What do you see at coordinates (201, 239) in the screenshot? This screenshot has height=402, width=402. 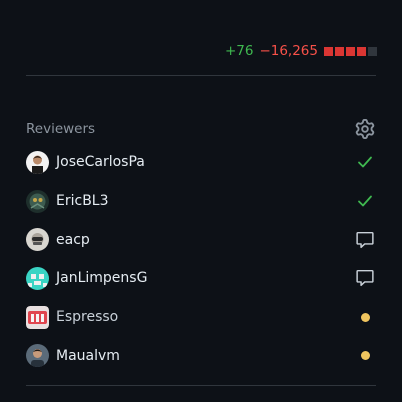 I see `reviewer-row: eacp` at bounding box center [201, 239].